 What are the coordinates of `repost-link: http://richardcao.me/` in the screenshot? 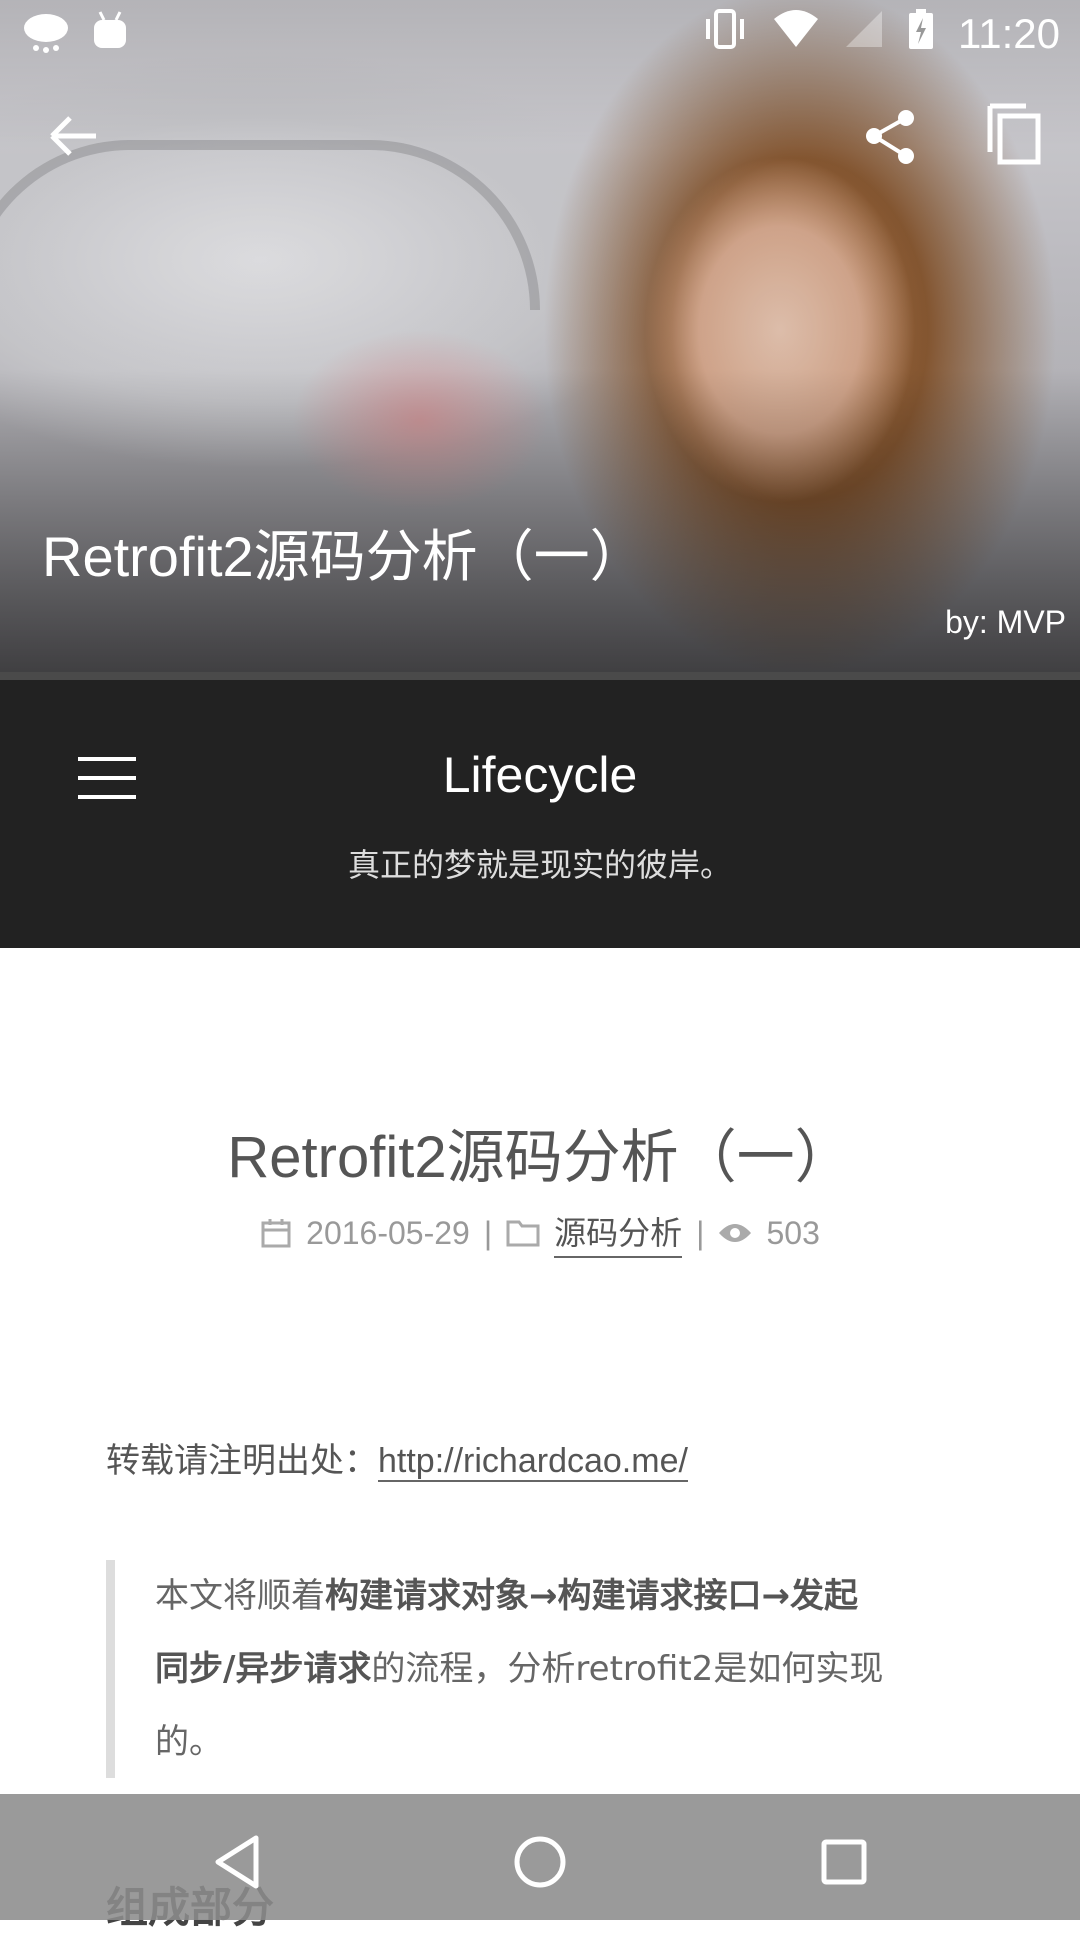 It's located at (533, 1462).